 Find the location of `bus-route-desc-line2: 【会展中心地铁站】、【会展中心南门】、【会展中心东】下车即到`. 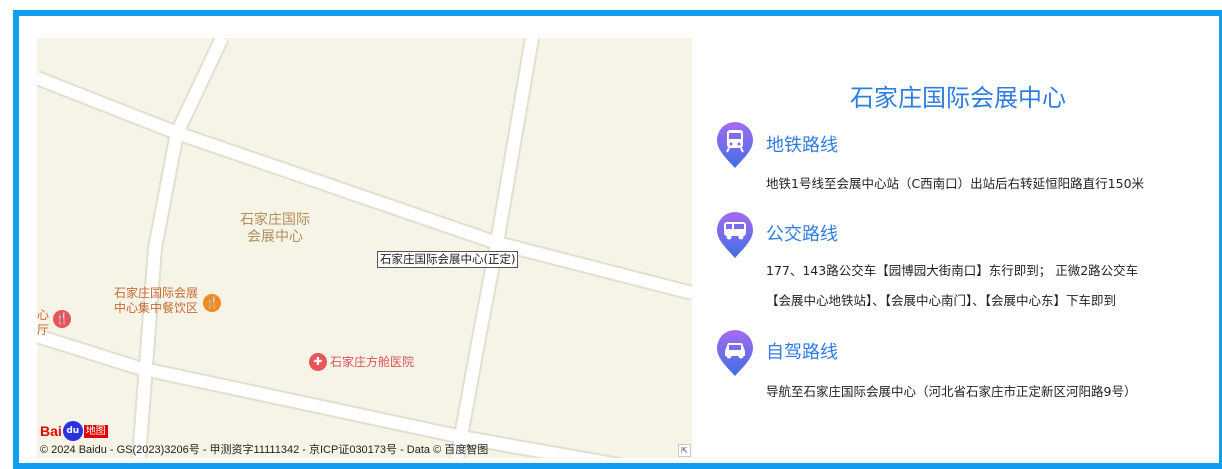

bus-route-desc-line2: 【会展中心地铁站】、【会展中心南门】、【会展中心东】下车即到 is located at coordinates (941, 300).